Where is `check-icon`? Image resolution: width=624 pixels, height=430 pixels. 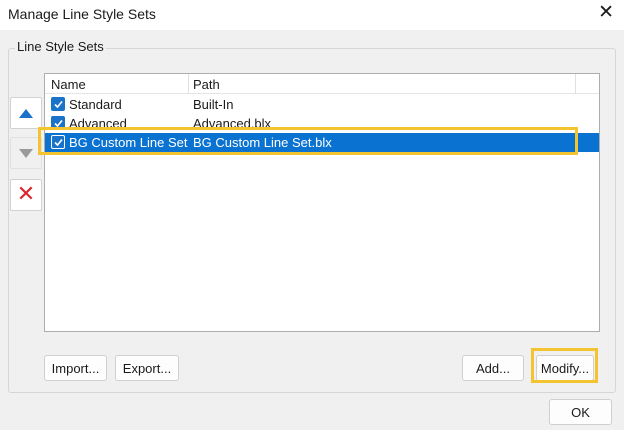
check-icon is located at coordinates (58, 104).